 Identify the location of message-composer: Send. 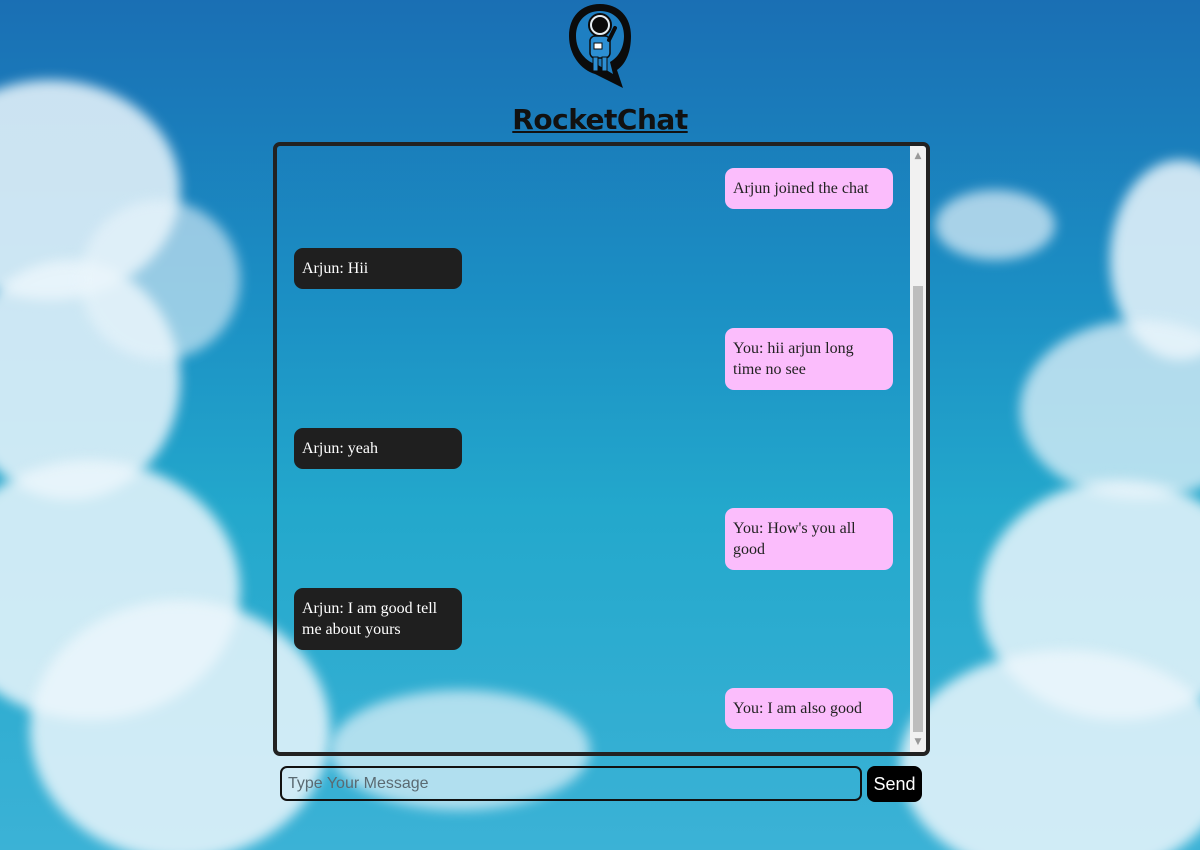
(601, 784).